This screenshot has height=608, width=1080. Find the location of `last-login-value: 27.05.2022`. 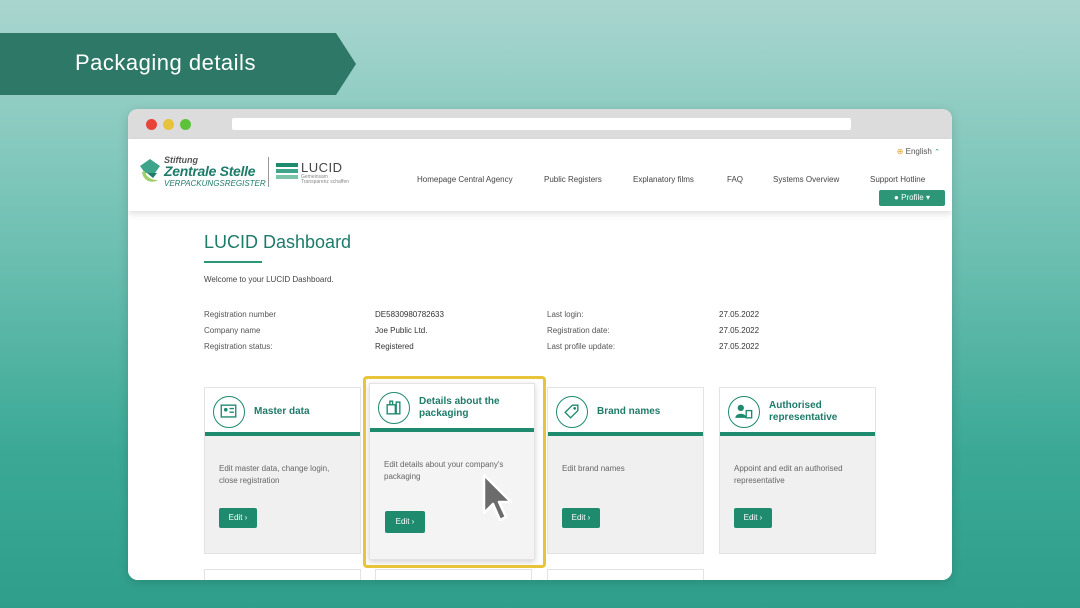

last-login-value: 27.05.2022 is located at coordinates (739, 314).